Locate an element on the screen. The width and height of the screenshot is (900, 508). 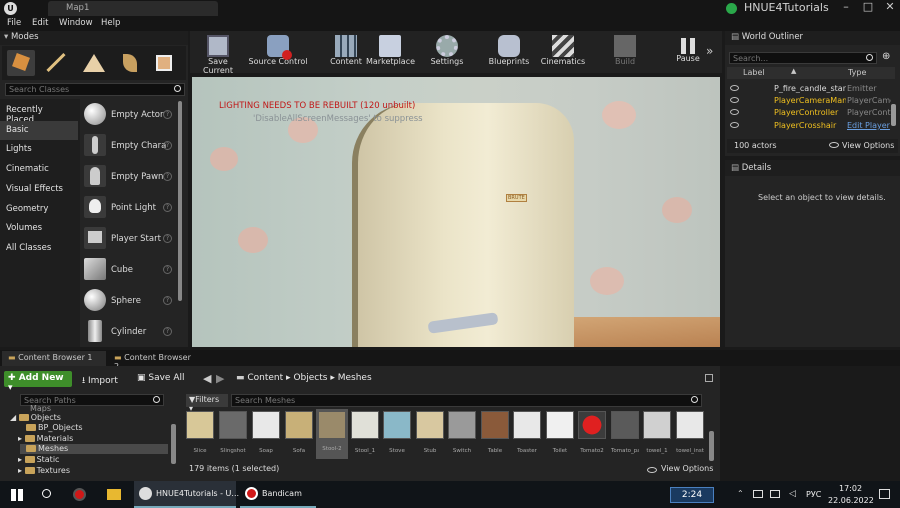
clock-time: 17:02 is located at coordinates (850, 488).